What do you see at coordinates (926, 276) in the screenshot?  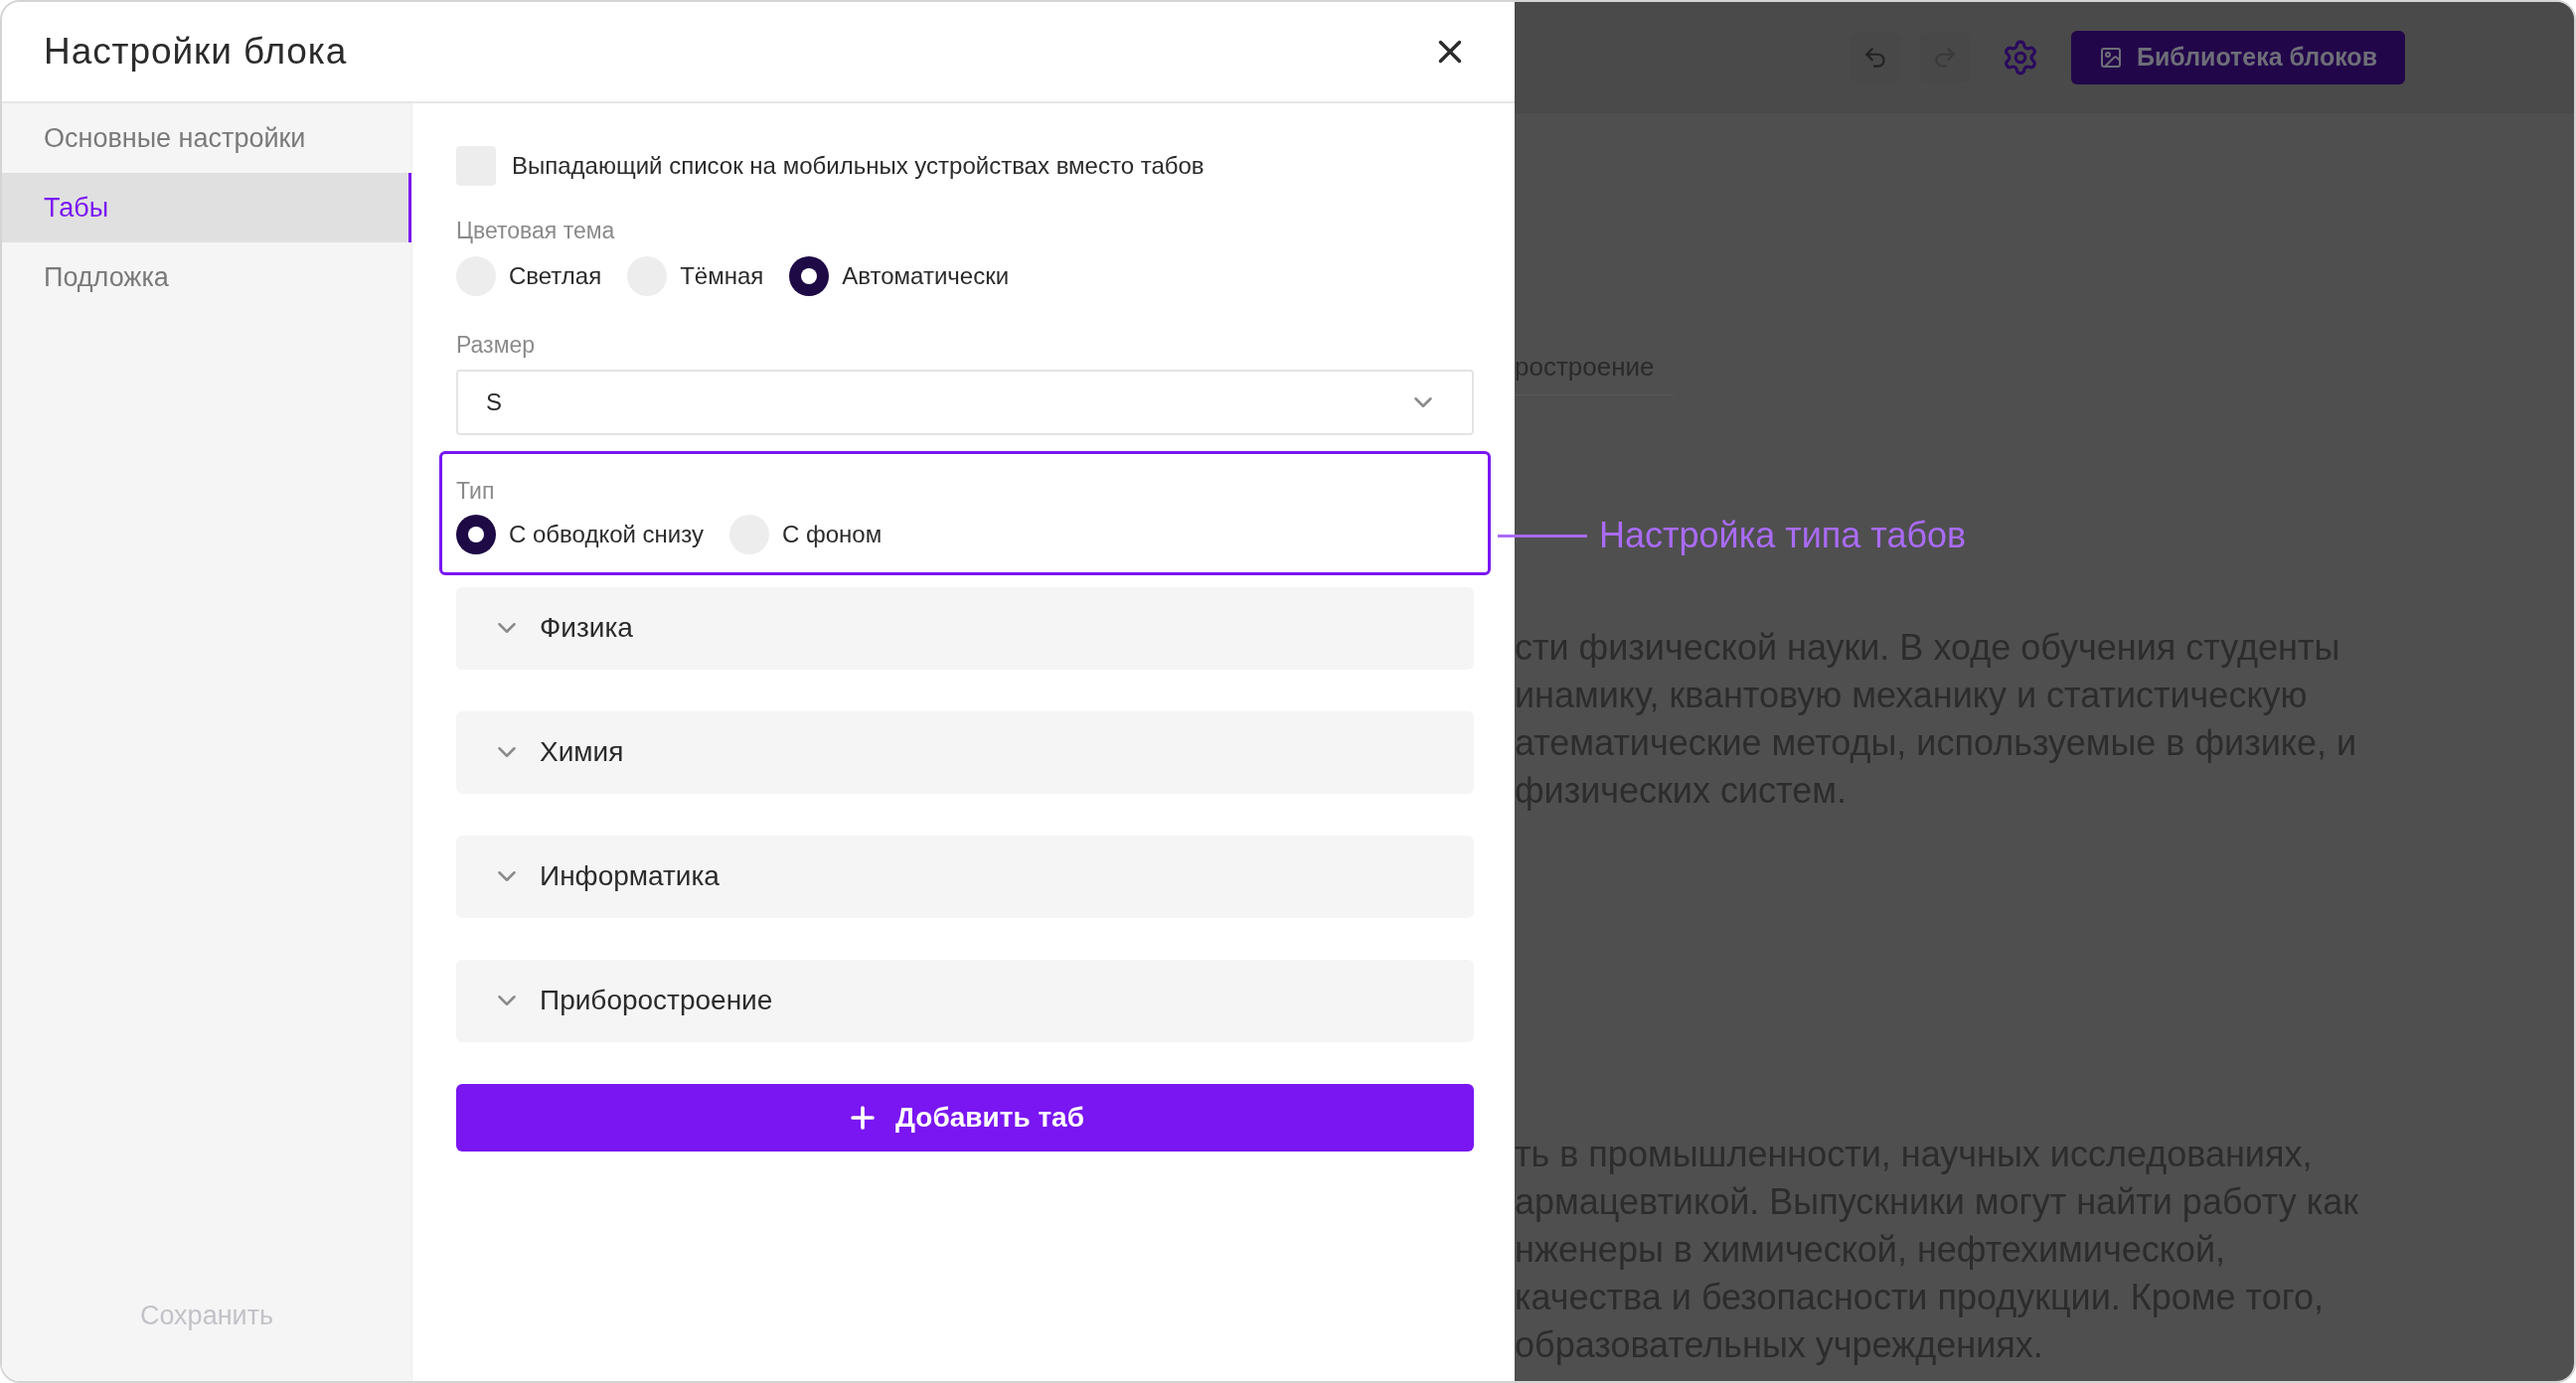 I see `radio-label: Автоматически` at bounding box center [926, 276].